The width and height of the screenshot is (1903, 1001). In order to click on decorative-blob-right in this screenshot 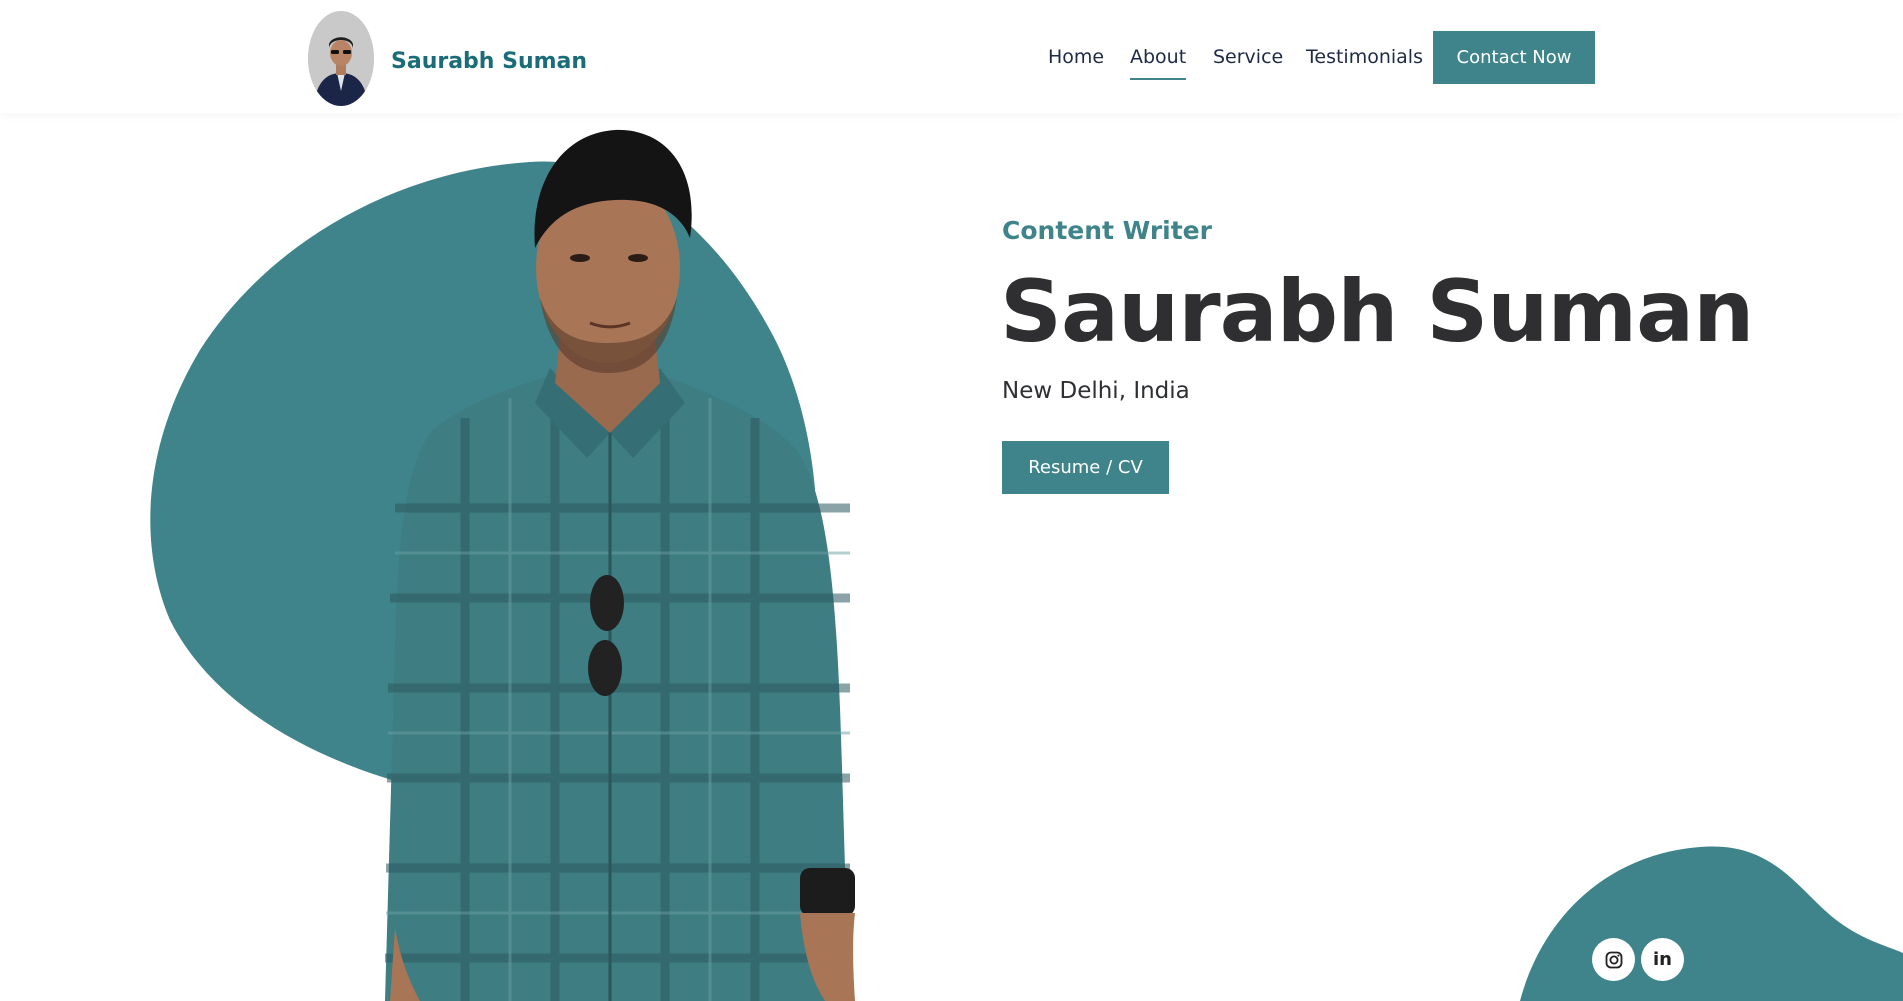, I will do `click(1711, 923)`.